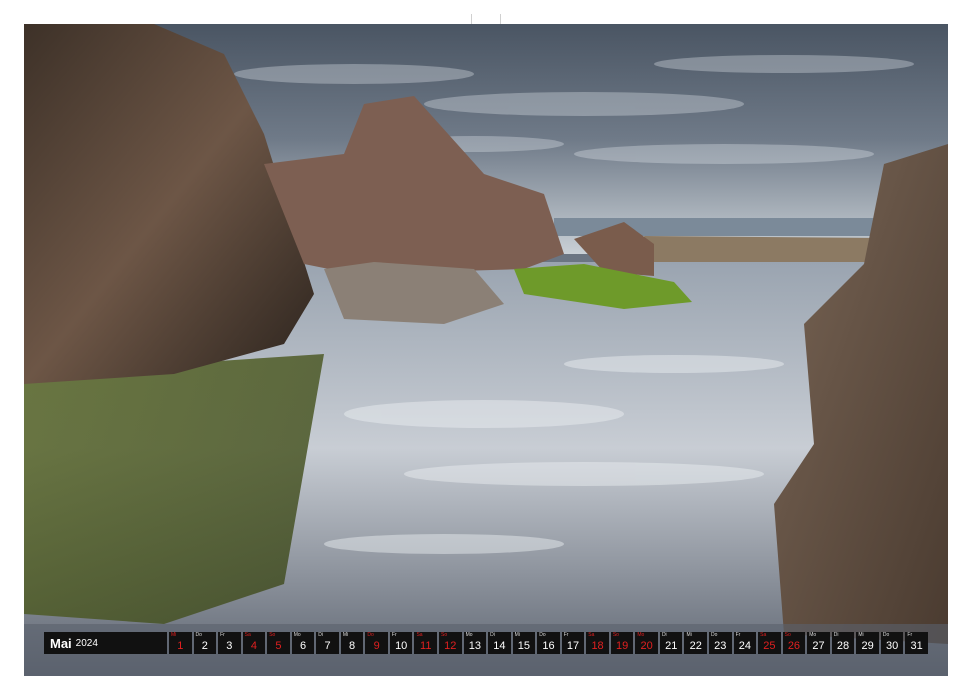  I want to click on day-cell: Sa 18, so click(597, 643).